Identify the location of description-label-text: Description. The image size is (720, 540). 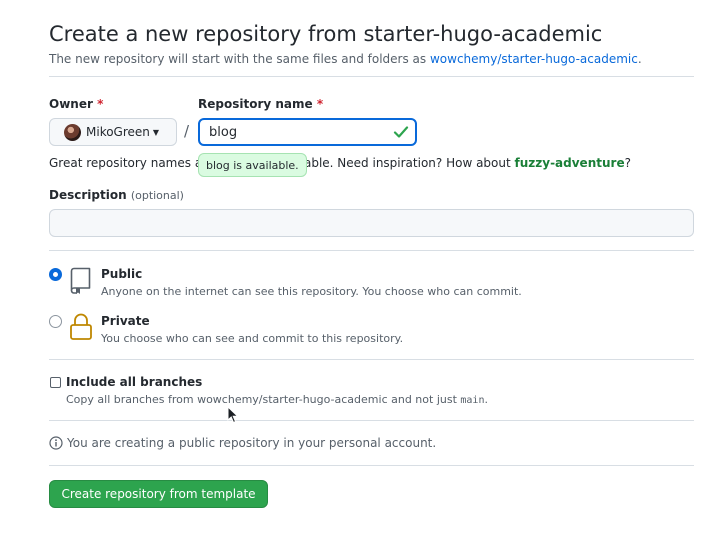
(88, 195).